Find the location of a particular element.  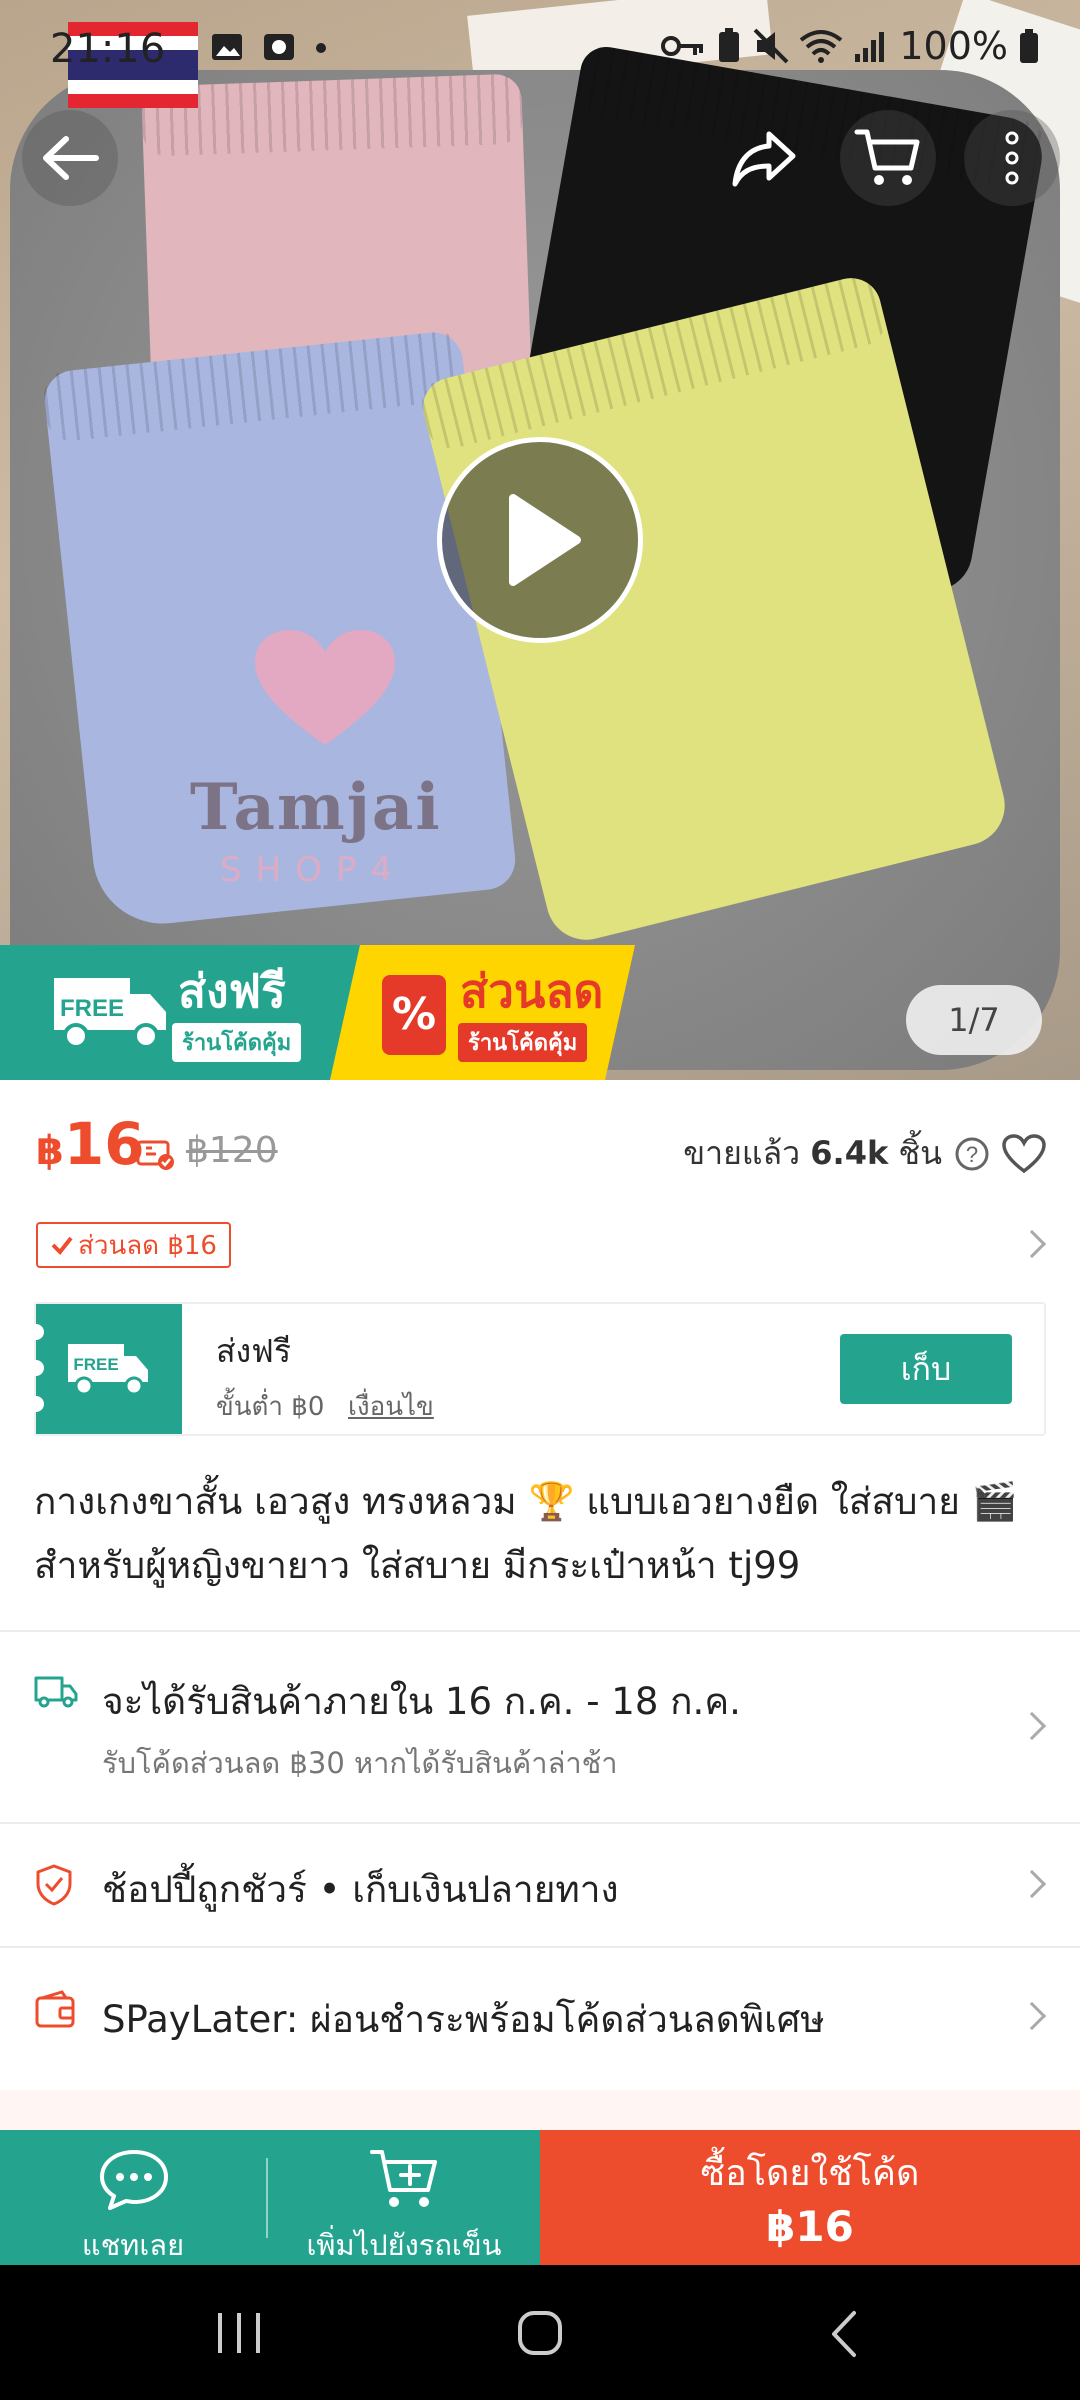

add-to-cart-icon is located at coordinates (403, 2178).